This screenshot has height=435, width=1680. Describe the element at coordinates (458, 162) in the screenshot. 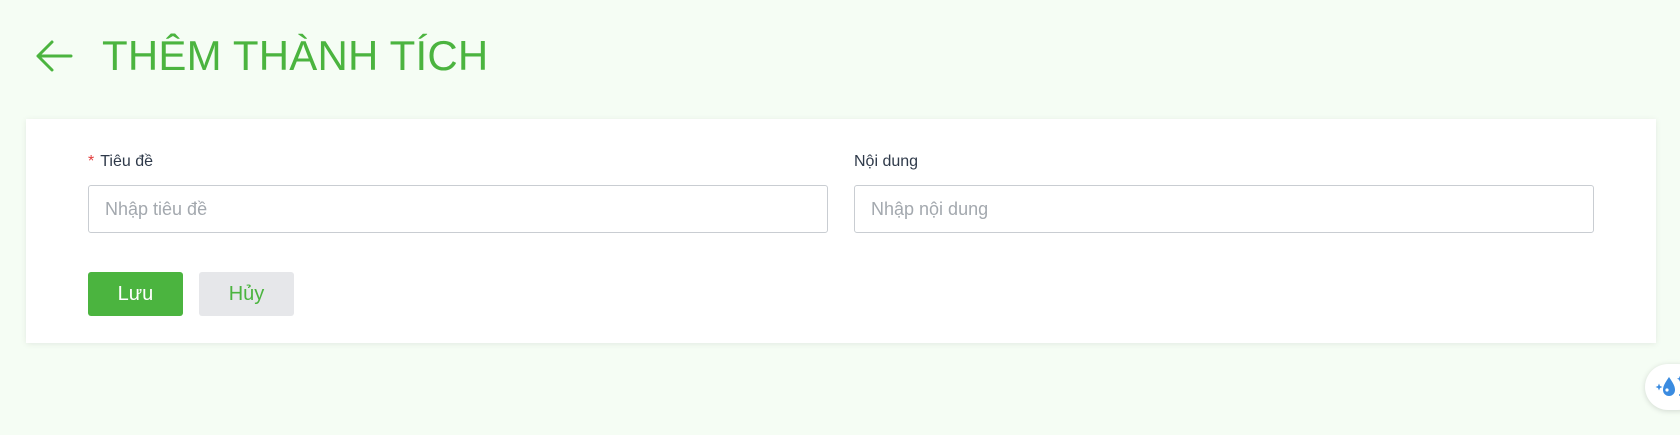

I see `title-label: * Tiêu đề` at that location.